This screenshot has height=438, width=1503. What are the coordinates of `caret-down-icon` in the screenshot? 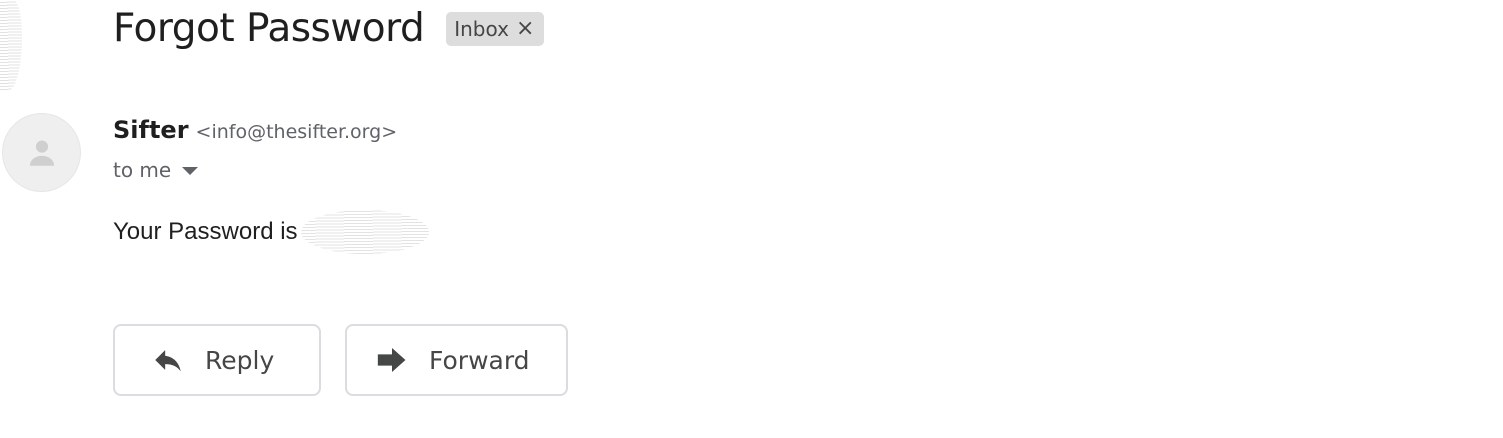 It's located at (190, 171).